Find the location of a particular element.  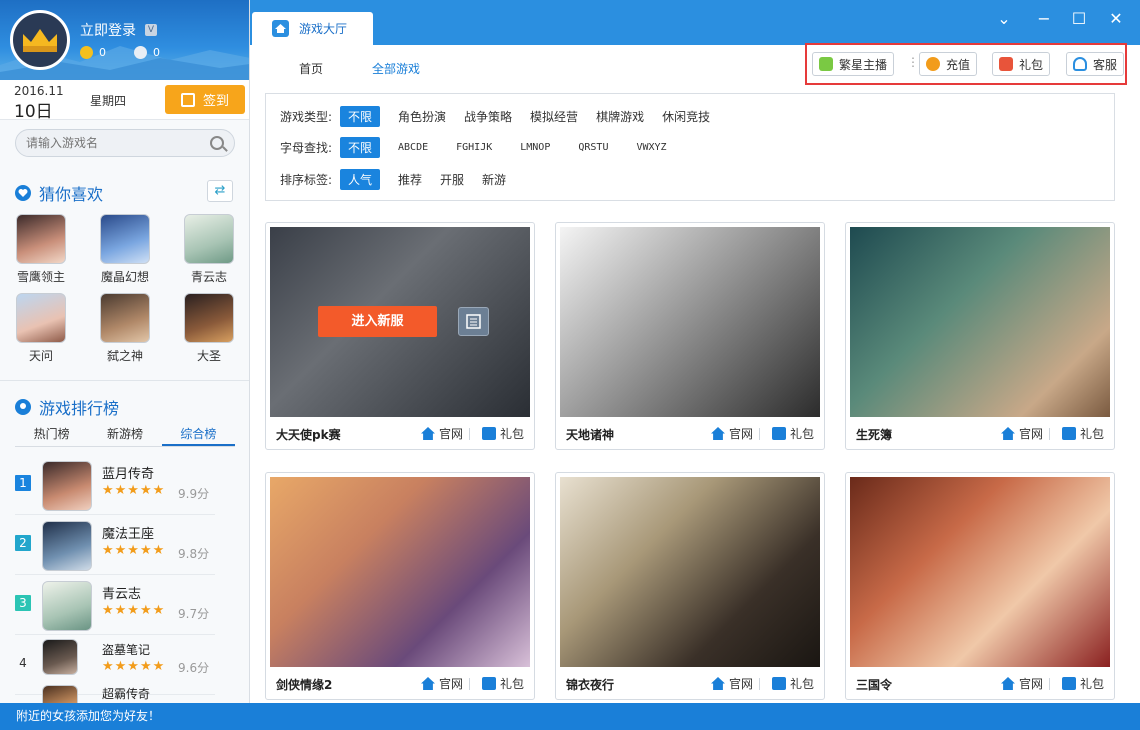

filter-option: ABCDE is located at coordinates (413, 147).